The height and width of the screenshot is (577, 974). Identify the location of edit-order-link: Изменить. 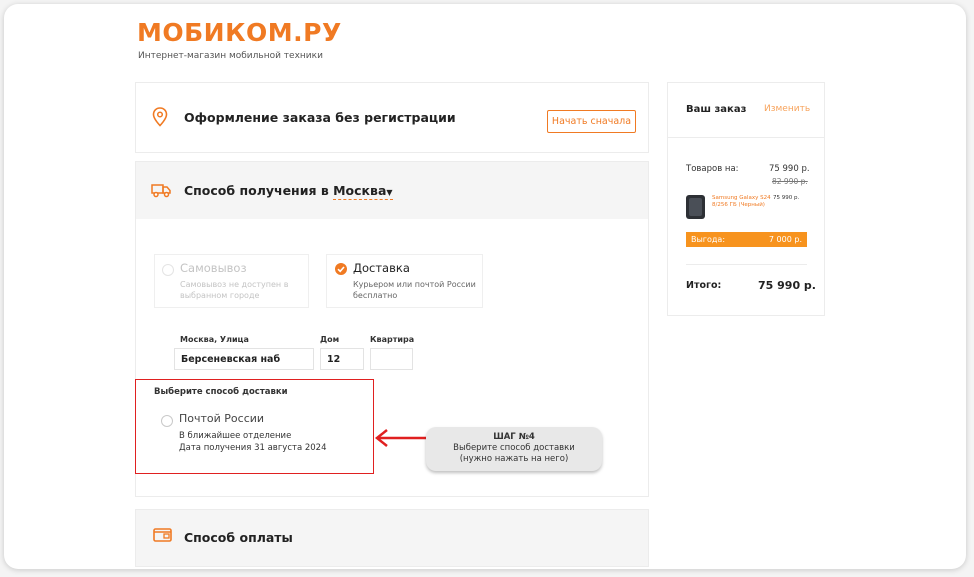
(787, 109).